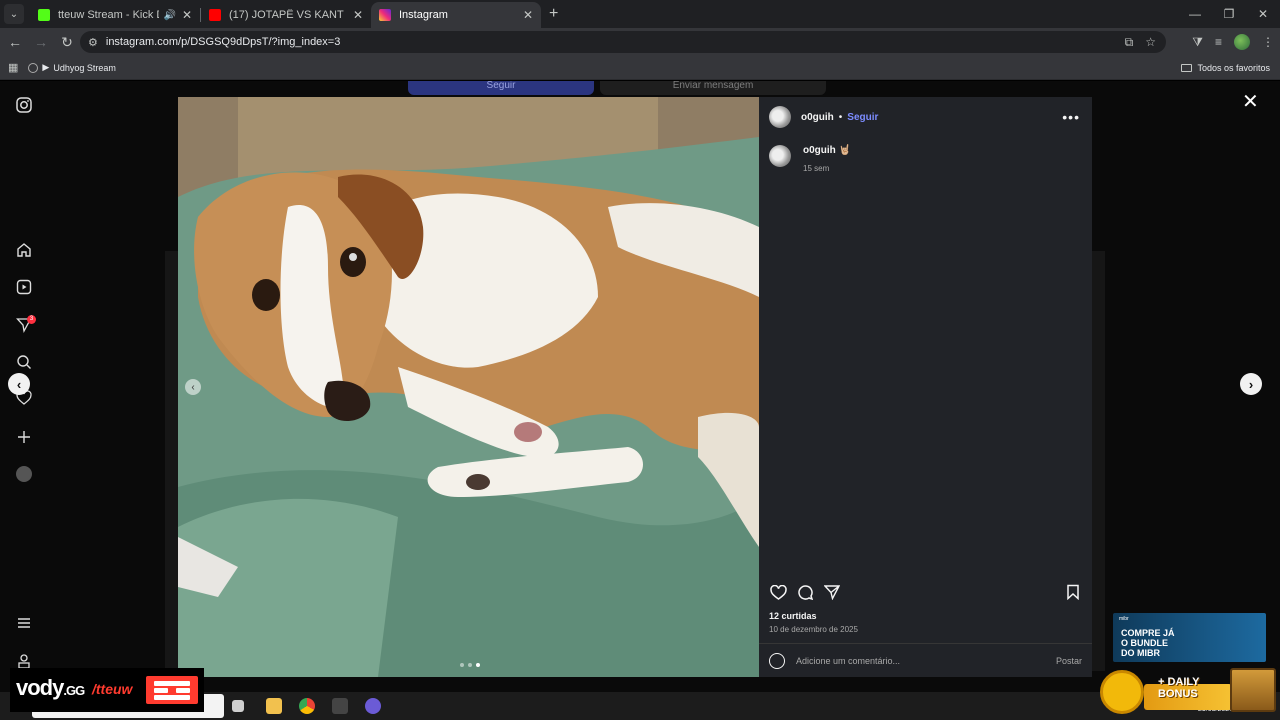  What do you see at coordinates (1233, 67) in the screenshot?
I see `all-favorites-label: Todos os favoritos` at bounding box center [1233, 67].